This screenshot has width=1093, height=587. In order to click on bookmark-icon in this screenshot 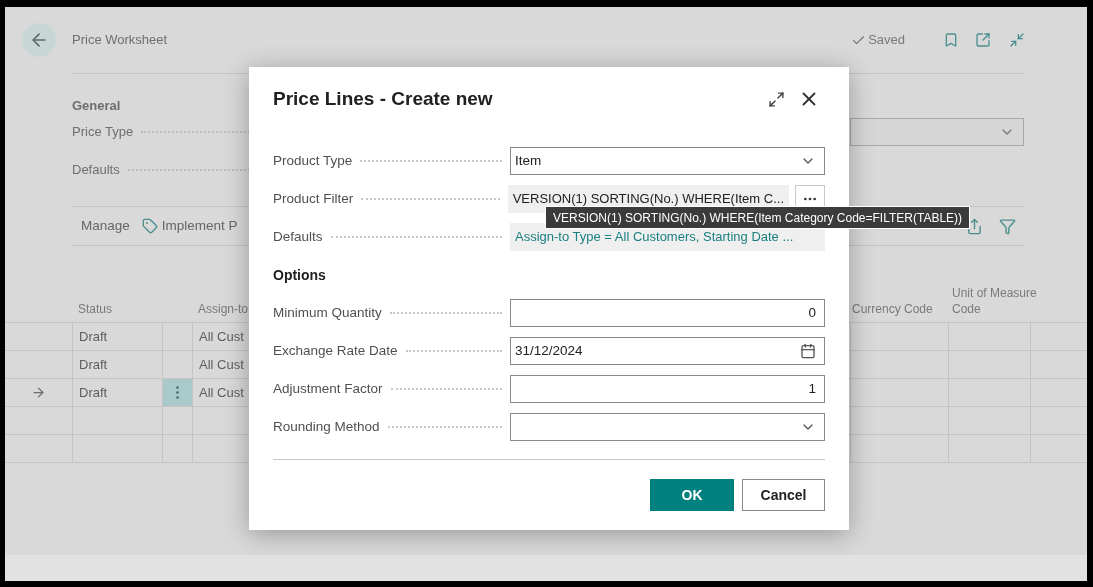, I will do `click(951, 40)`.